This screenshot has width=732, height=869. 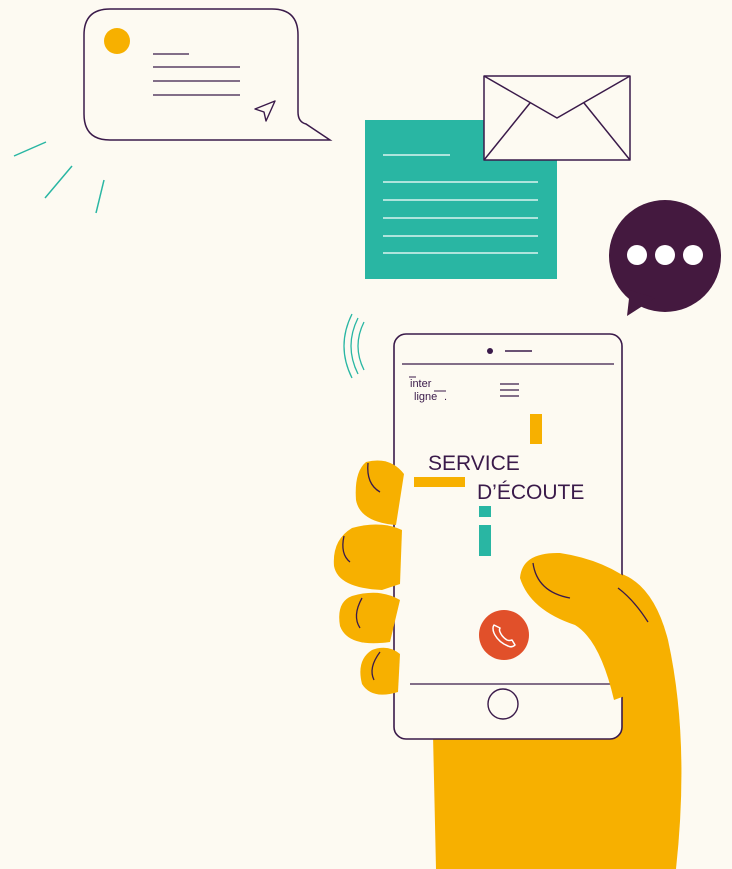 What do you see at coordinates (439, 482) in the screenshot?
I see `accent-yellow-horizontal` at bounding box center [439, 482].